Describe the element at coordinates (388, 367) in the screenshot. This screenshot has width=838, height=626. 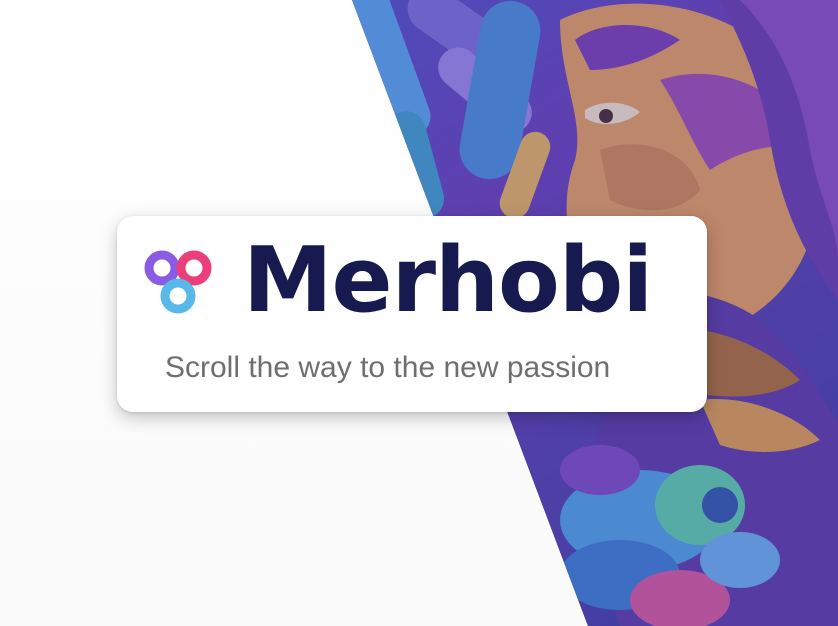
I see `tagline: Scroll the way to the new passion` at that location.